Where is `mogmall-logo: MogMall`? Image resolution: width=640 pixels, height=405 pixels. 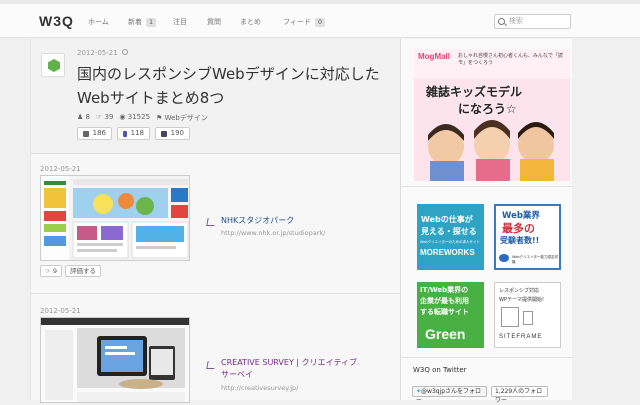
mogmall-logo: MogMall is located at coordinates (434, 56).